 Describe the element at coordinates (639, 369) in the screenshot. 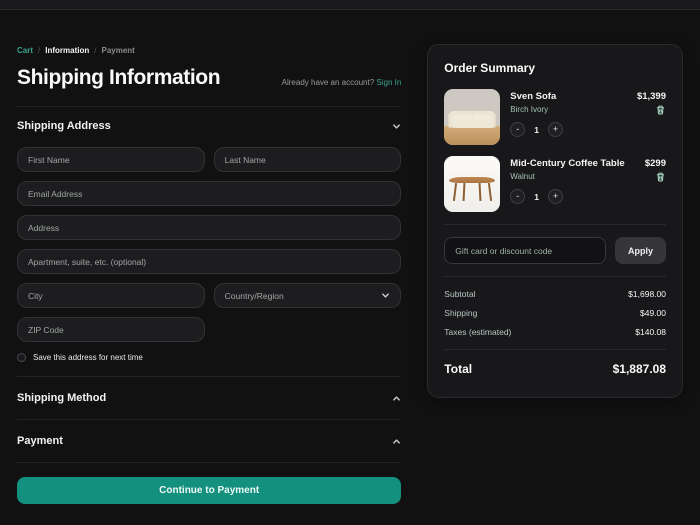

I see `total-value: $1,887.08` at that location.